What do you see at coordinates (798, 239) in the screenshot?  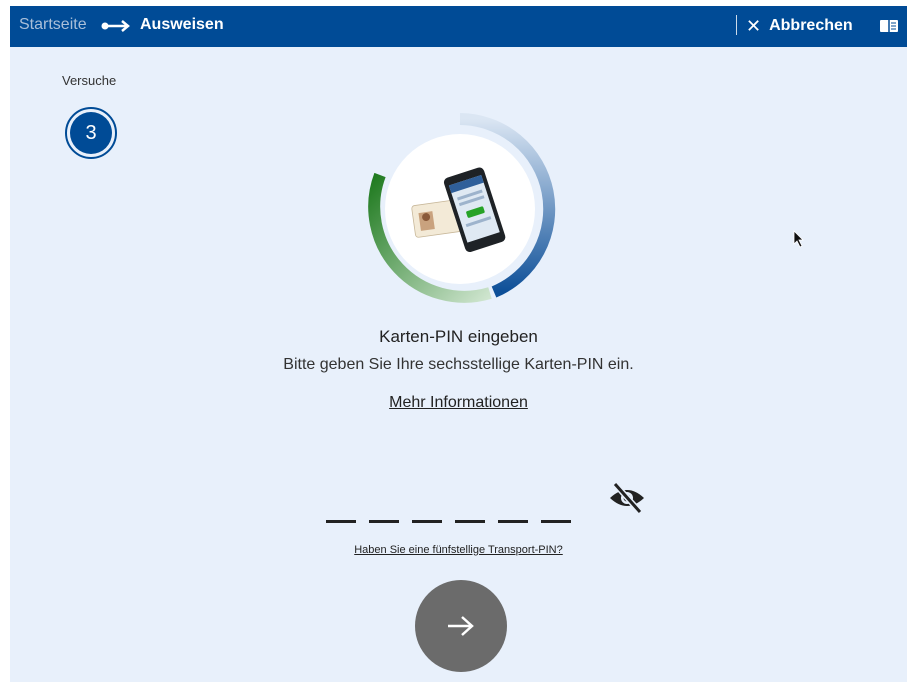 I see `mouse-cursor-icon` at bounding box center [798, 239].